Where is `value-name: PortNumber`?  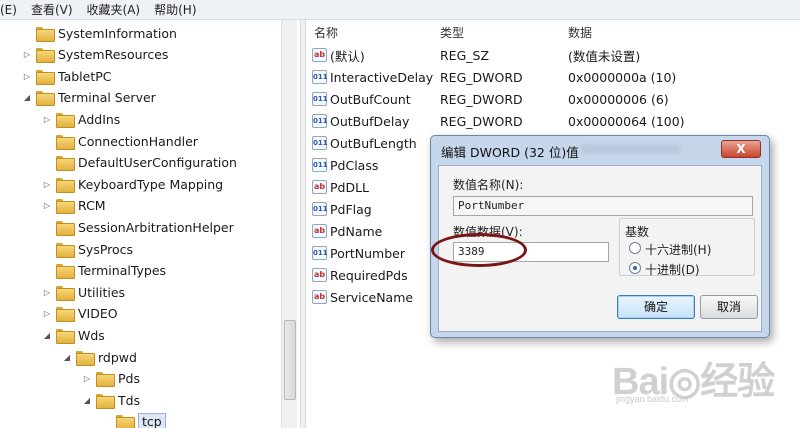 value-name: PortNumber is located at coordinates (367, 253).